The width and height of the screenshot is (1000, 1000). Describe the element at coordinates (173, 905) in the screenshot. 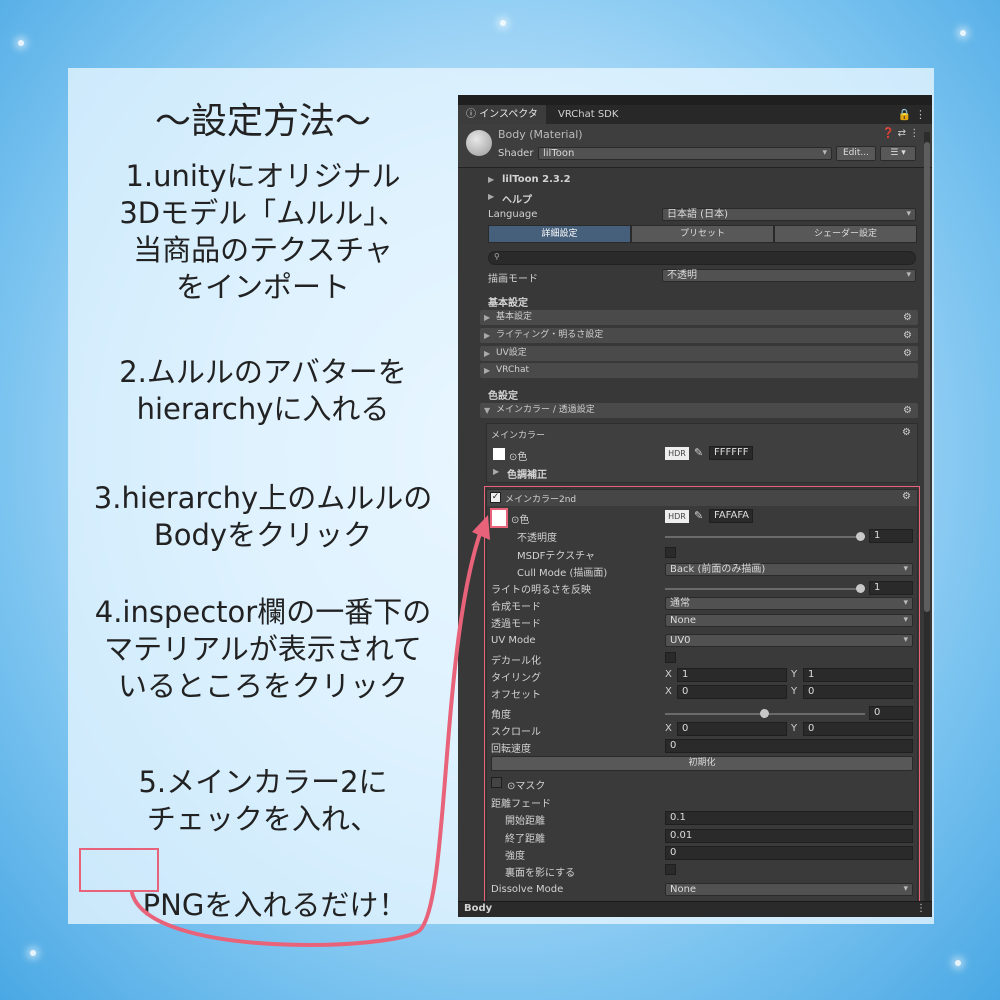

I see `png-highlight-text: PNG` at that location.